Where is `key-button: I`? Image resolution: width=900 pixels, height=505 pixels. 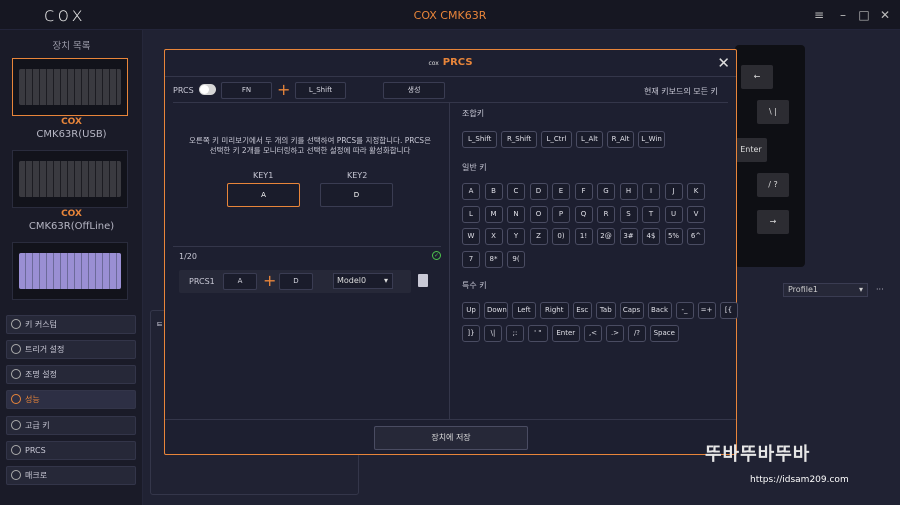
key-button: I is located at coordinates (651, 191).